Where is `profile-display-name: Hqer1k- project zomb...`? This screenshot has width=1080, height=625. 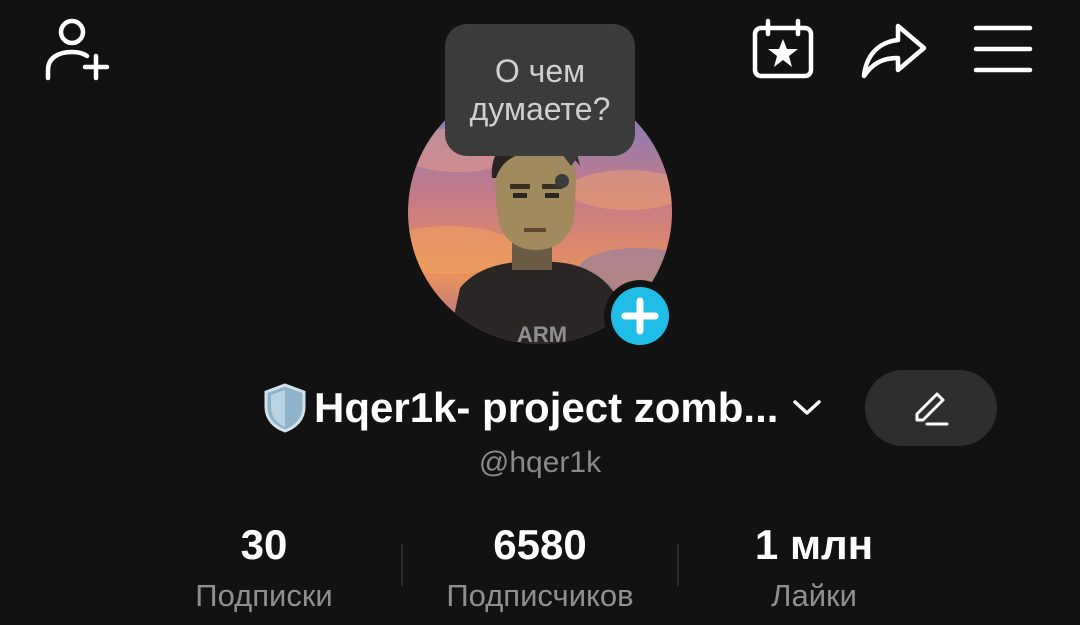 profile-display-name: Hqer1k- project zomb... is located at coordinates (546, 407).